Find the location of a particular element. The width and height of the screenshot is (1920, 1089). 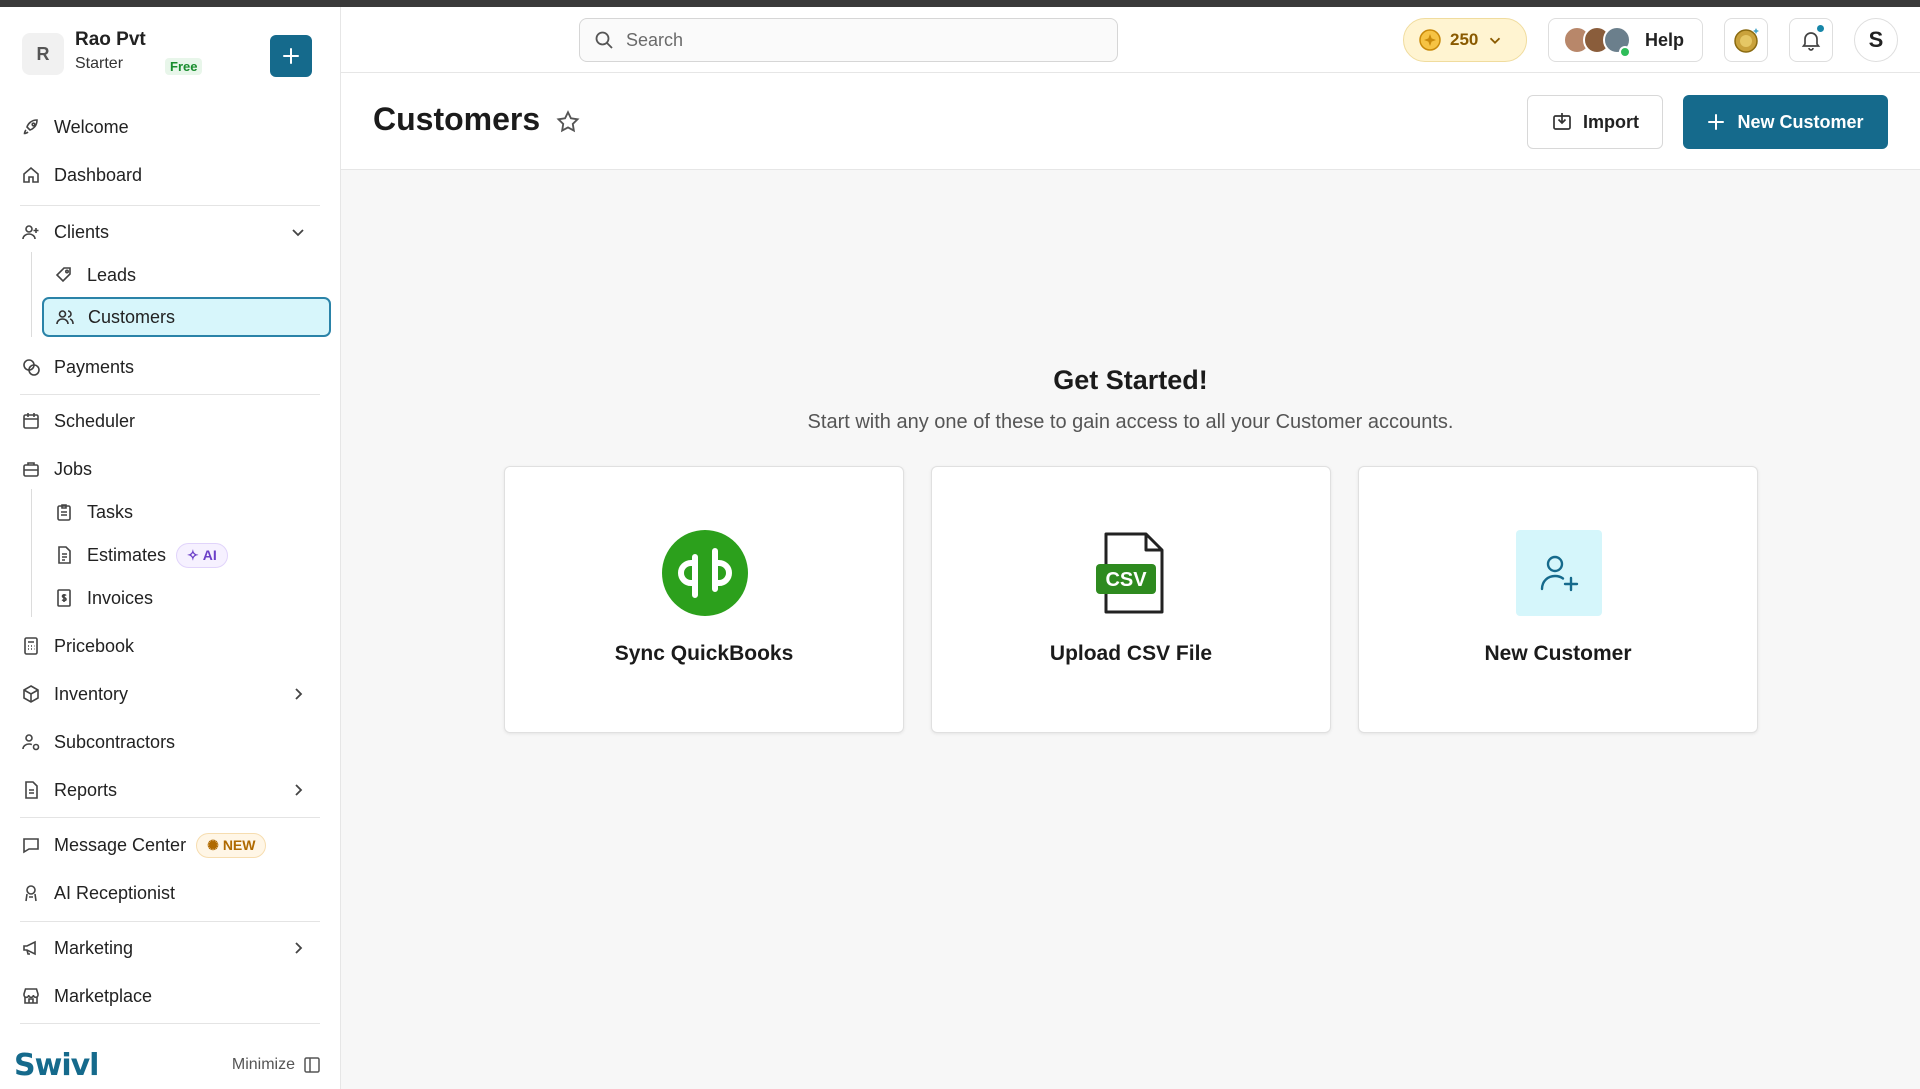

search-box is located at coordinates (848, 40).